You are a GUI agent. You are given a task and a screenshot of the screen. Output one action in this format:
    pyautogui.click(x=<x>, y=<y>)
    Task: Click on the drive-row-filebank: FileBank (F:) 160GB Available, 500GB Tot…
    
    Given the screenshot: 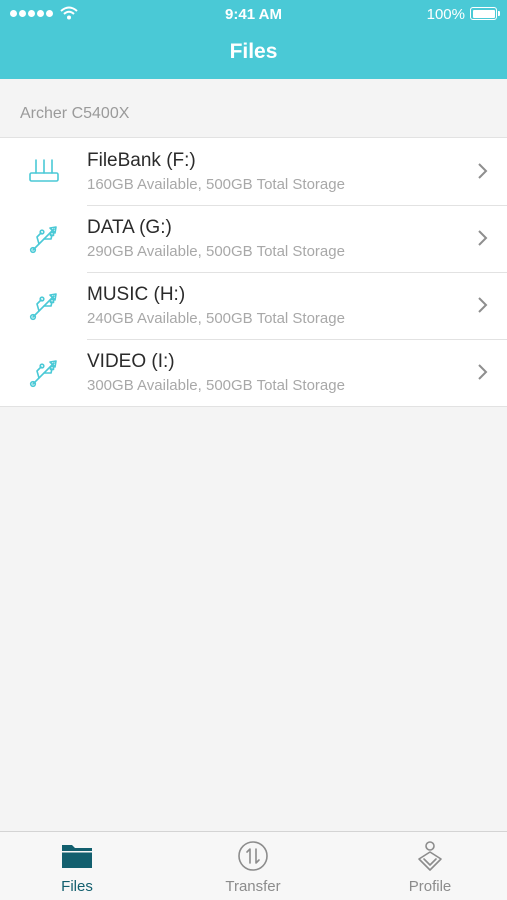 What is the action you would take?
    pyautogui.click(x=253, y=171)
    